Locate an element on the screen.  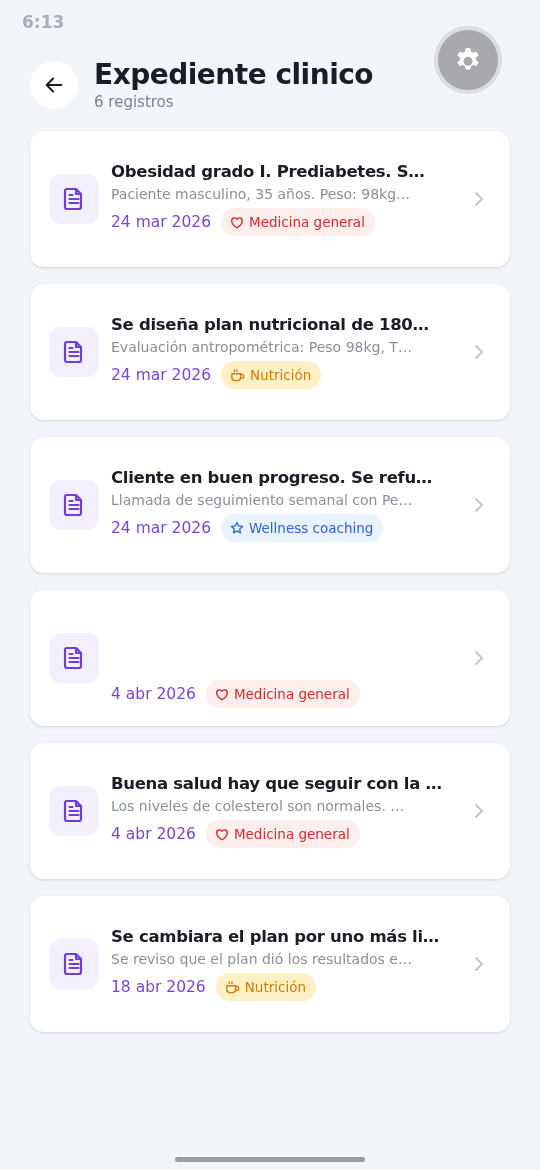
record-date: 18 abr 2026 is located at coordinates (158, 987).